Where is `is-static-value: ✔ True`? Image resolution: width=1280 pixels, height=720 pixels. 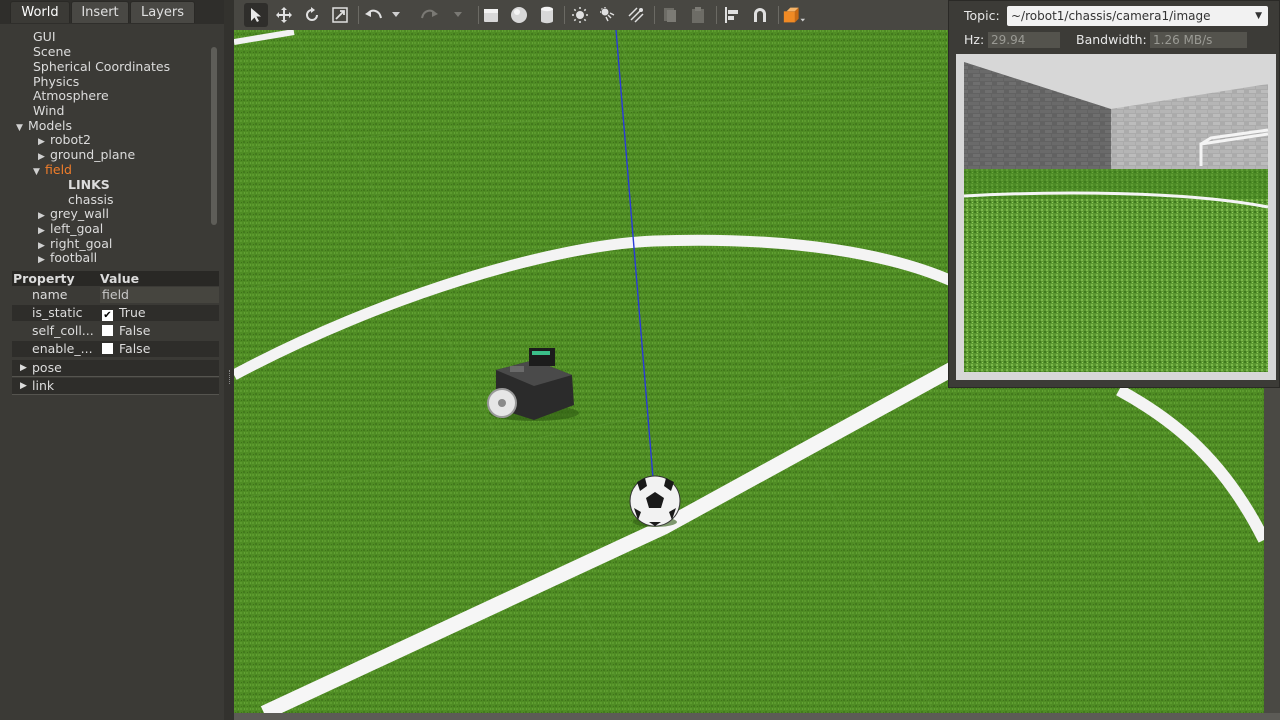 is-static-value: ✔ True is located at coordinates (159, 313).